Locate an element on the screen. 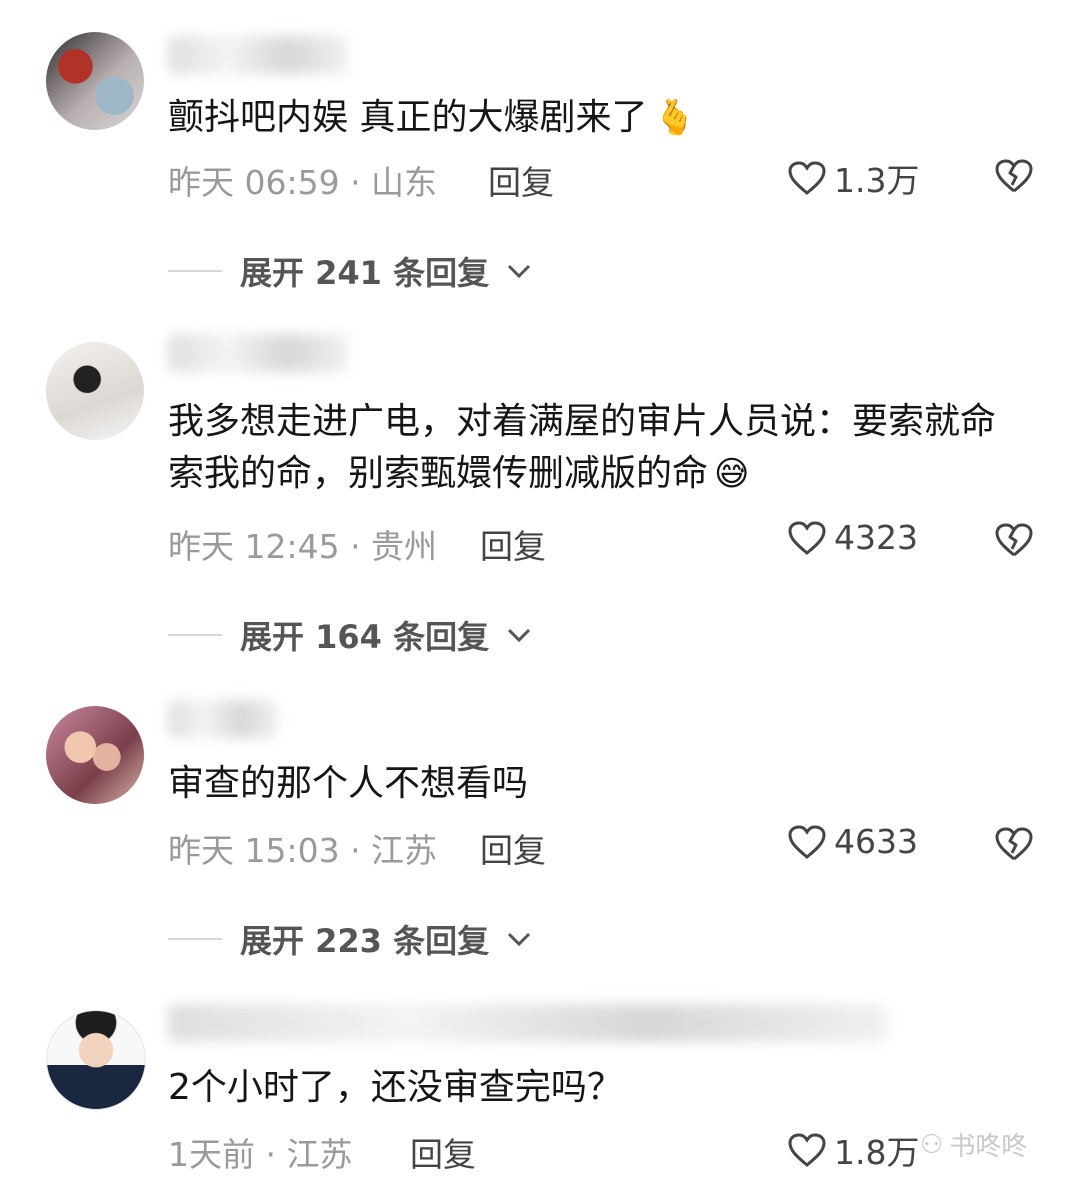  sweat-smile-emoji: 😅 is located at coordinates (732, 474).